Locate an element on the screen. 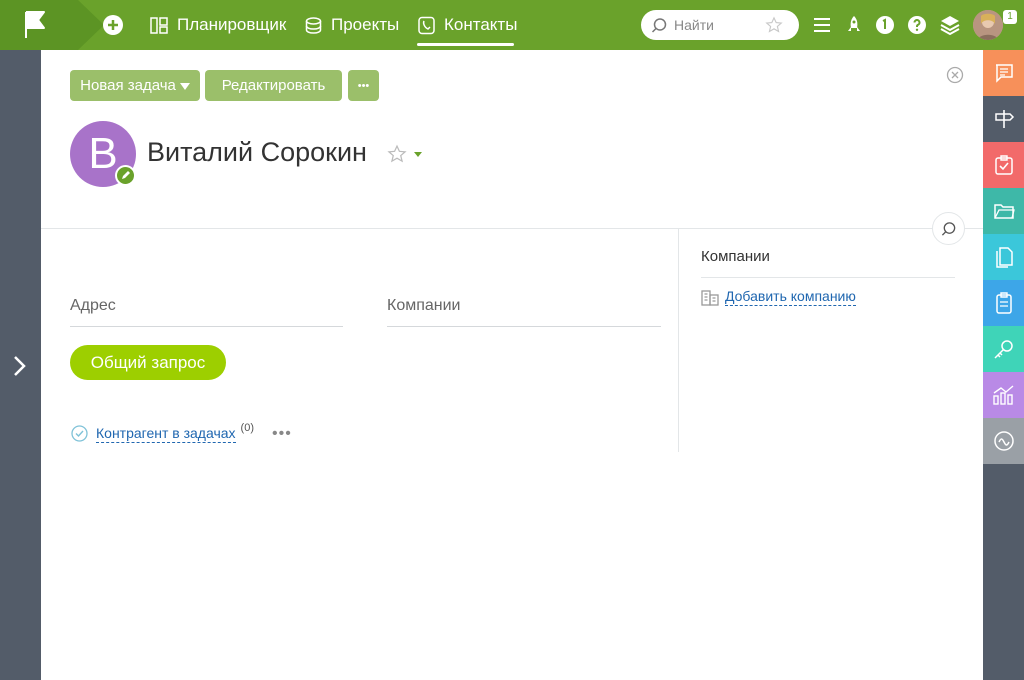  general-request-label: Общий запрос is located at coordinates (148, 362).